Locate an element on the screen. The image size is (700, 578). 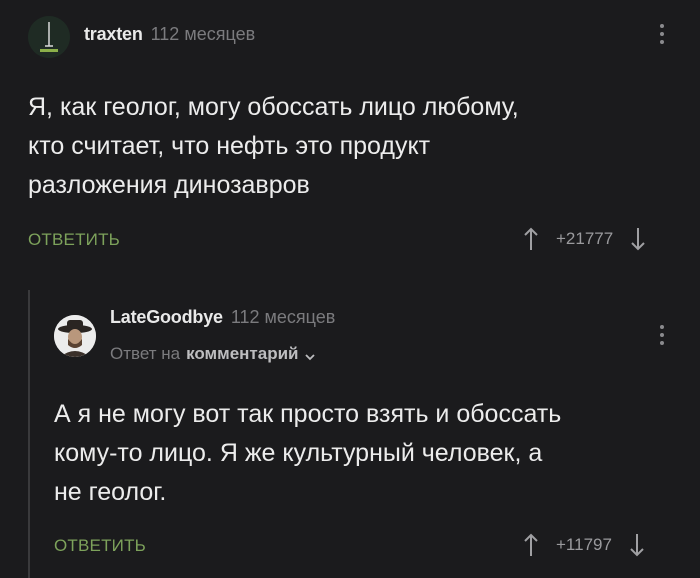
rating: +21777 is located at coordinates (584, 239).